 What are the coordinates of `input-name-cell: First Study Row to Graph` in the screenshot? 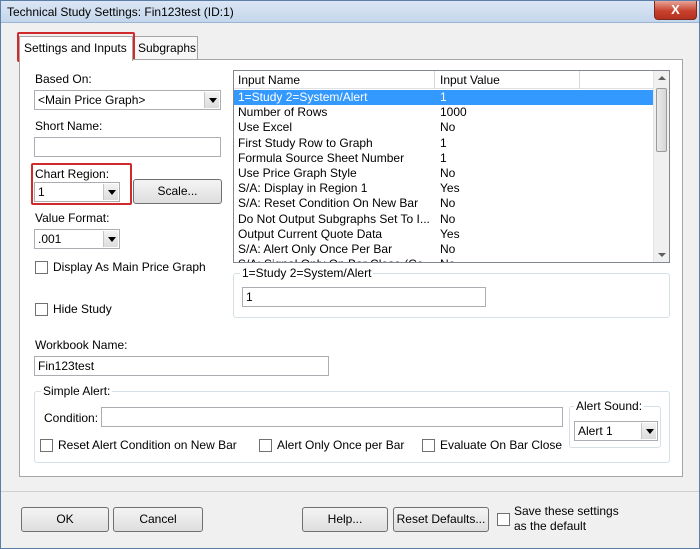 It's located at (305, 142).